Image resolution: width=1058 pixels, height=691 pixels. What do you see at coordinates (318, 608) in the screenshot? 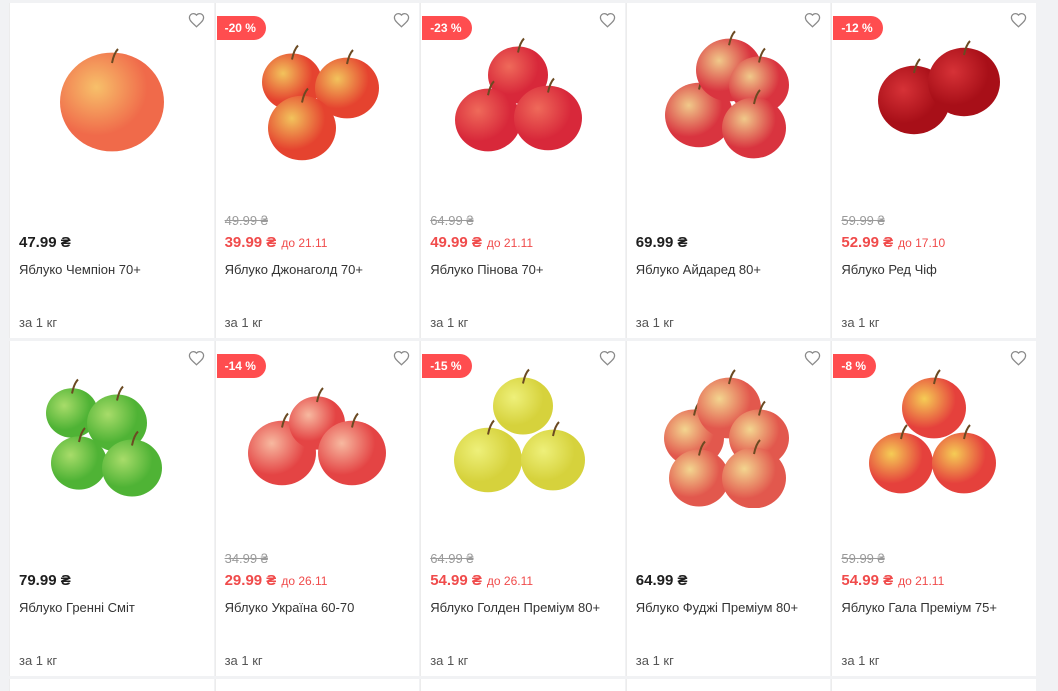
I see `product-name: Яблуко Україна 60-70` at bounding box center [318, 608].